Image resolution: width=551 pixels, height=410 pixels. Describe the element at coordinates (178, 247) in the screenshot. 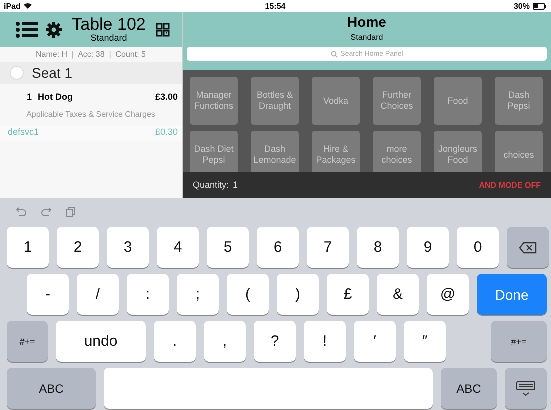

I see `keyboard-key: 4` at that location.